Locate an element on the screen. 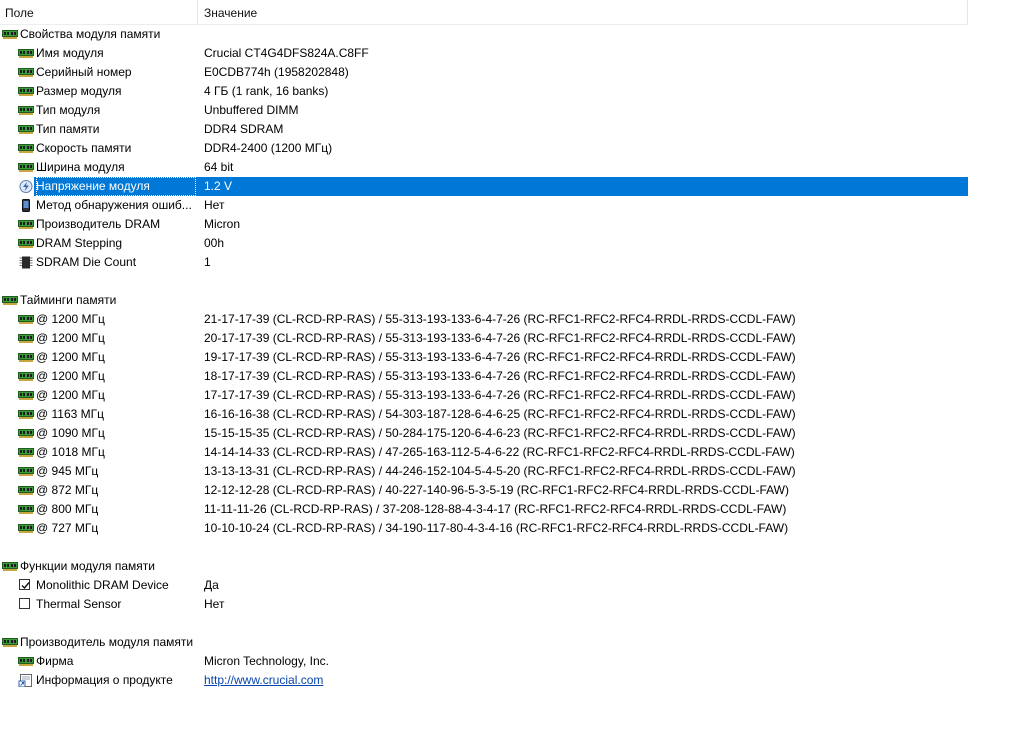  group-title: Функции модуля памяти is located at coordinates (87, 566).